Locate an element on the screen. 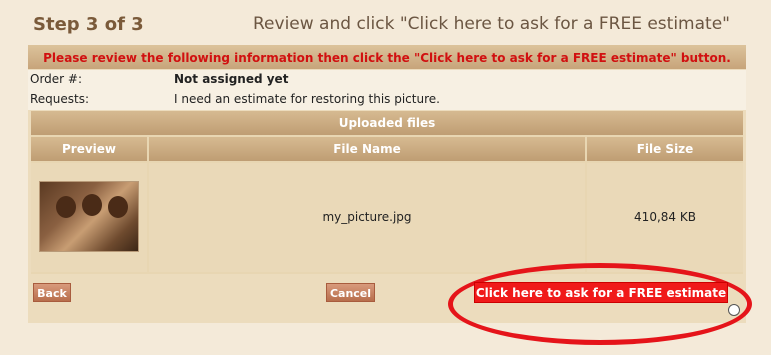 The height and width of the screenshot is (355, 771). back-button: Back is located at coordinates (52, 292).